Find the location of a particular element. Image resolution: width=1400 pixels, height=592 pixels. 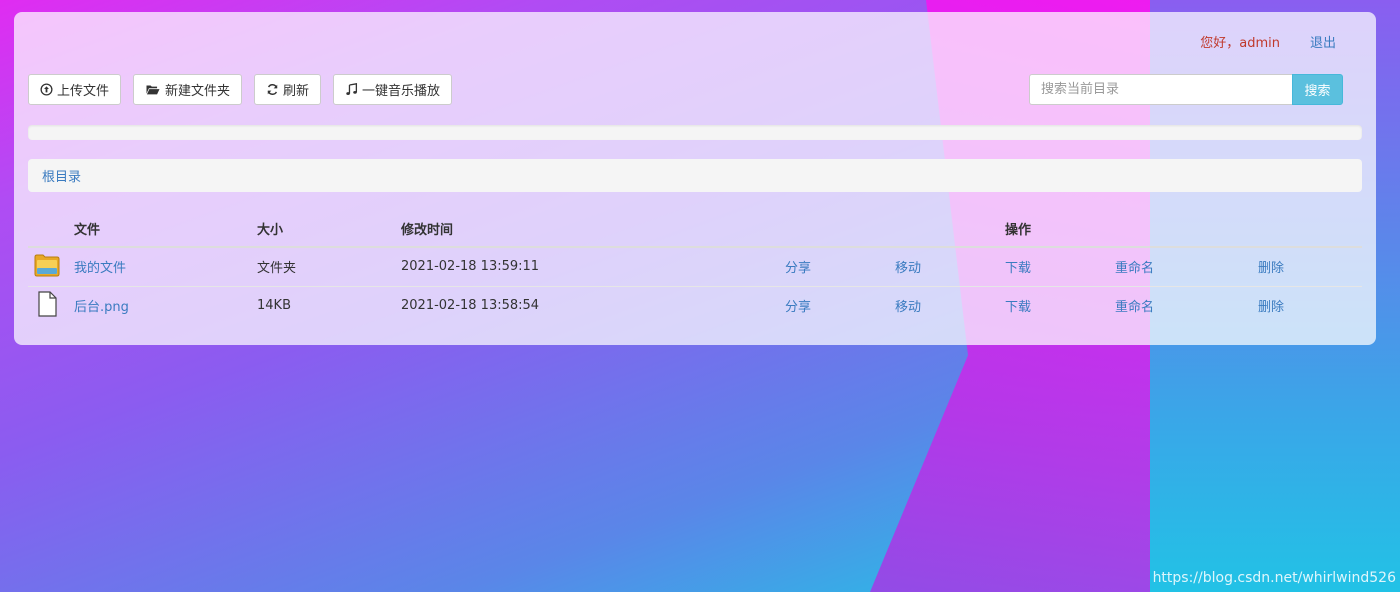

header-file: 文件 is located at coordinates (165, 229).